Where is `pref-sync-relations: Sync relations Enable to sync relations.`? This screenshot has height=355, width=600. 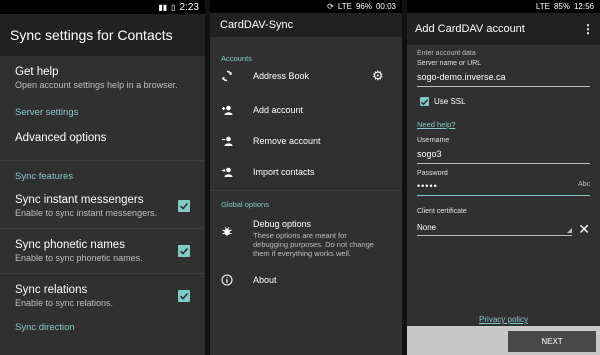
pref-sync-relations: Sync relations Enable to sync relations. is located at coordinates (102, 296).